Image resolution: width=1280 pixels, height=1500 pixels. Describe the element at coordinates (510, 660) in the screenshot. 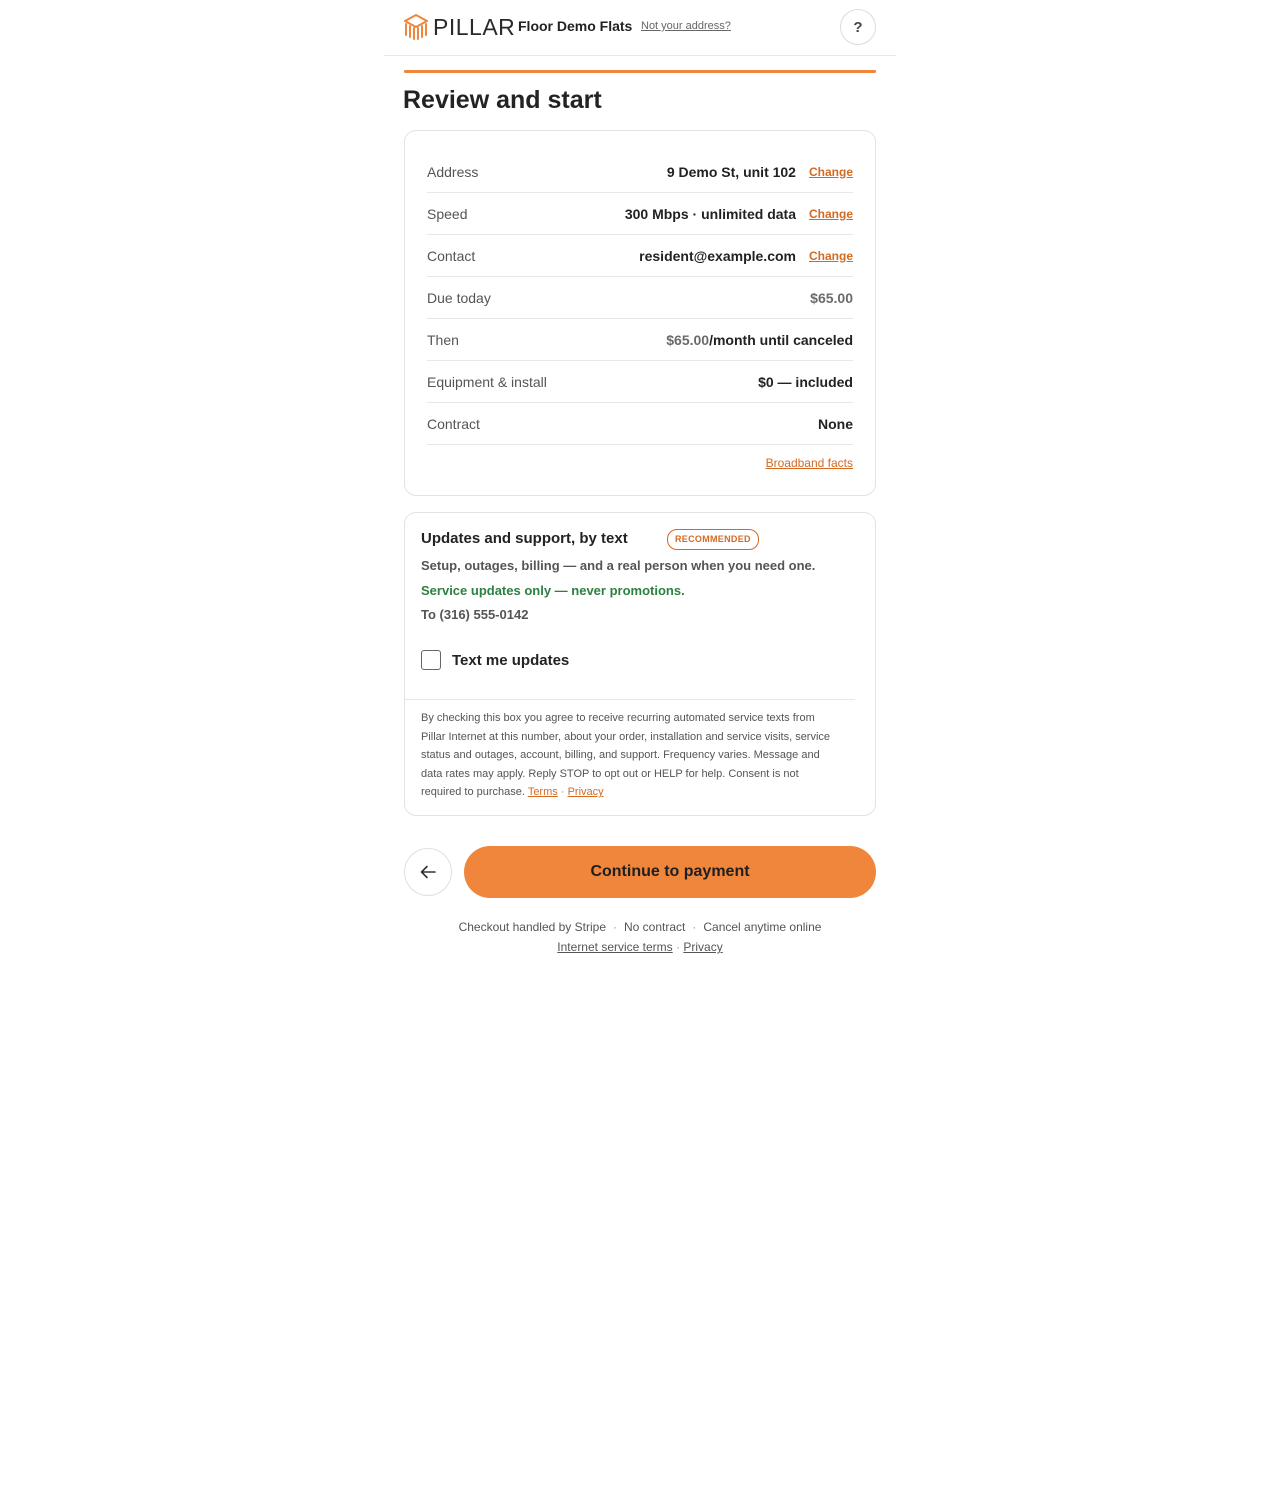

I see `text-updates-label: Text me updates` at that location.